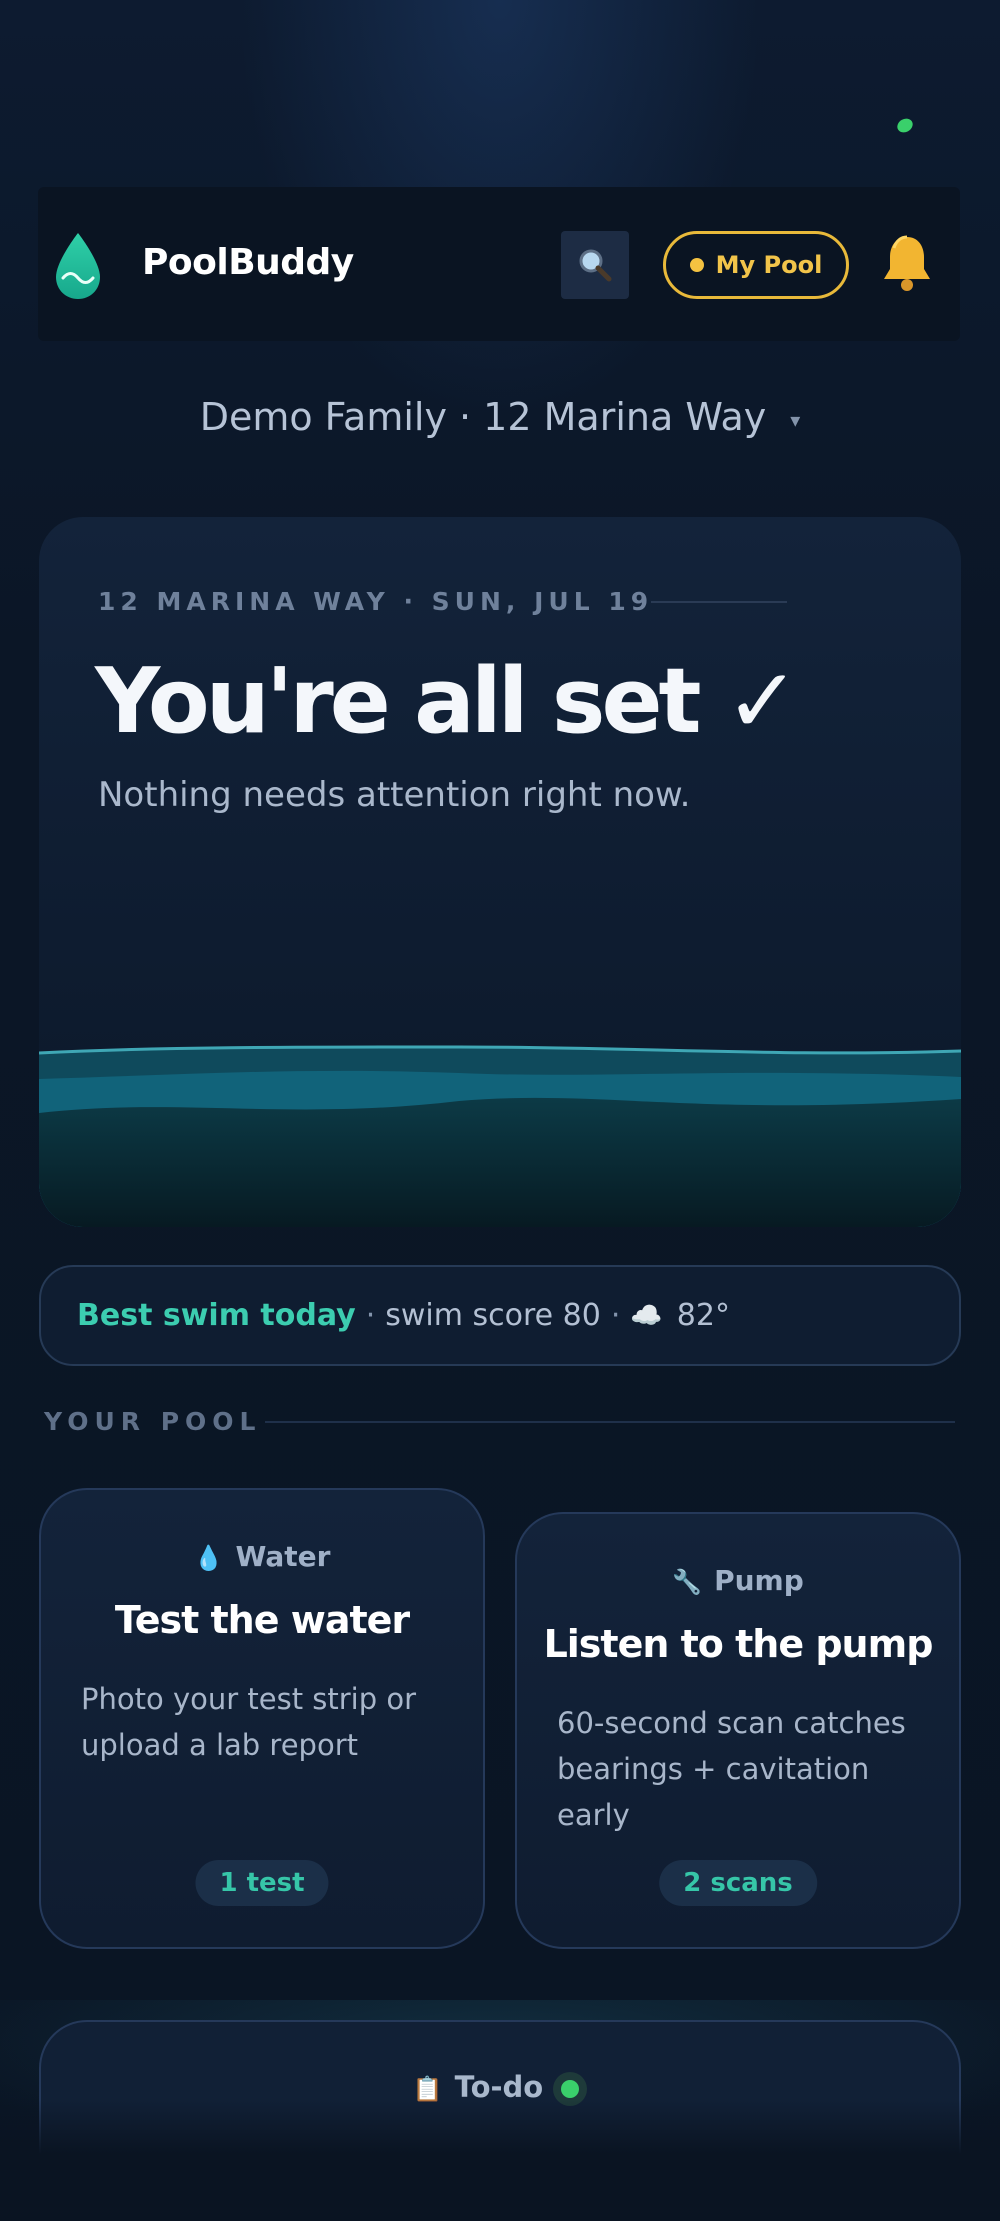 This screenshot has width=1000, height=2221. I want to click on hero-kicker: 12 MARINA WAY · SUN, JUL 19, so click(376, 601).